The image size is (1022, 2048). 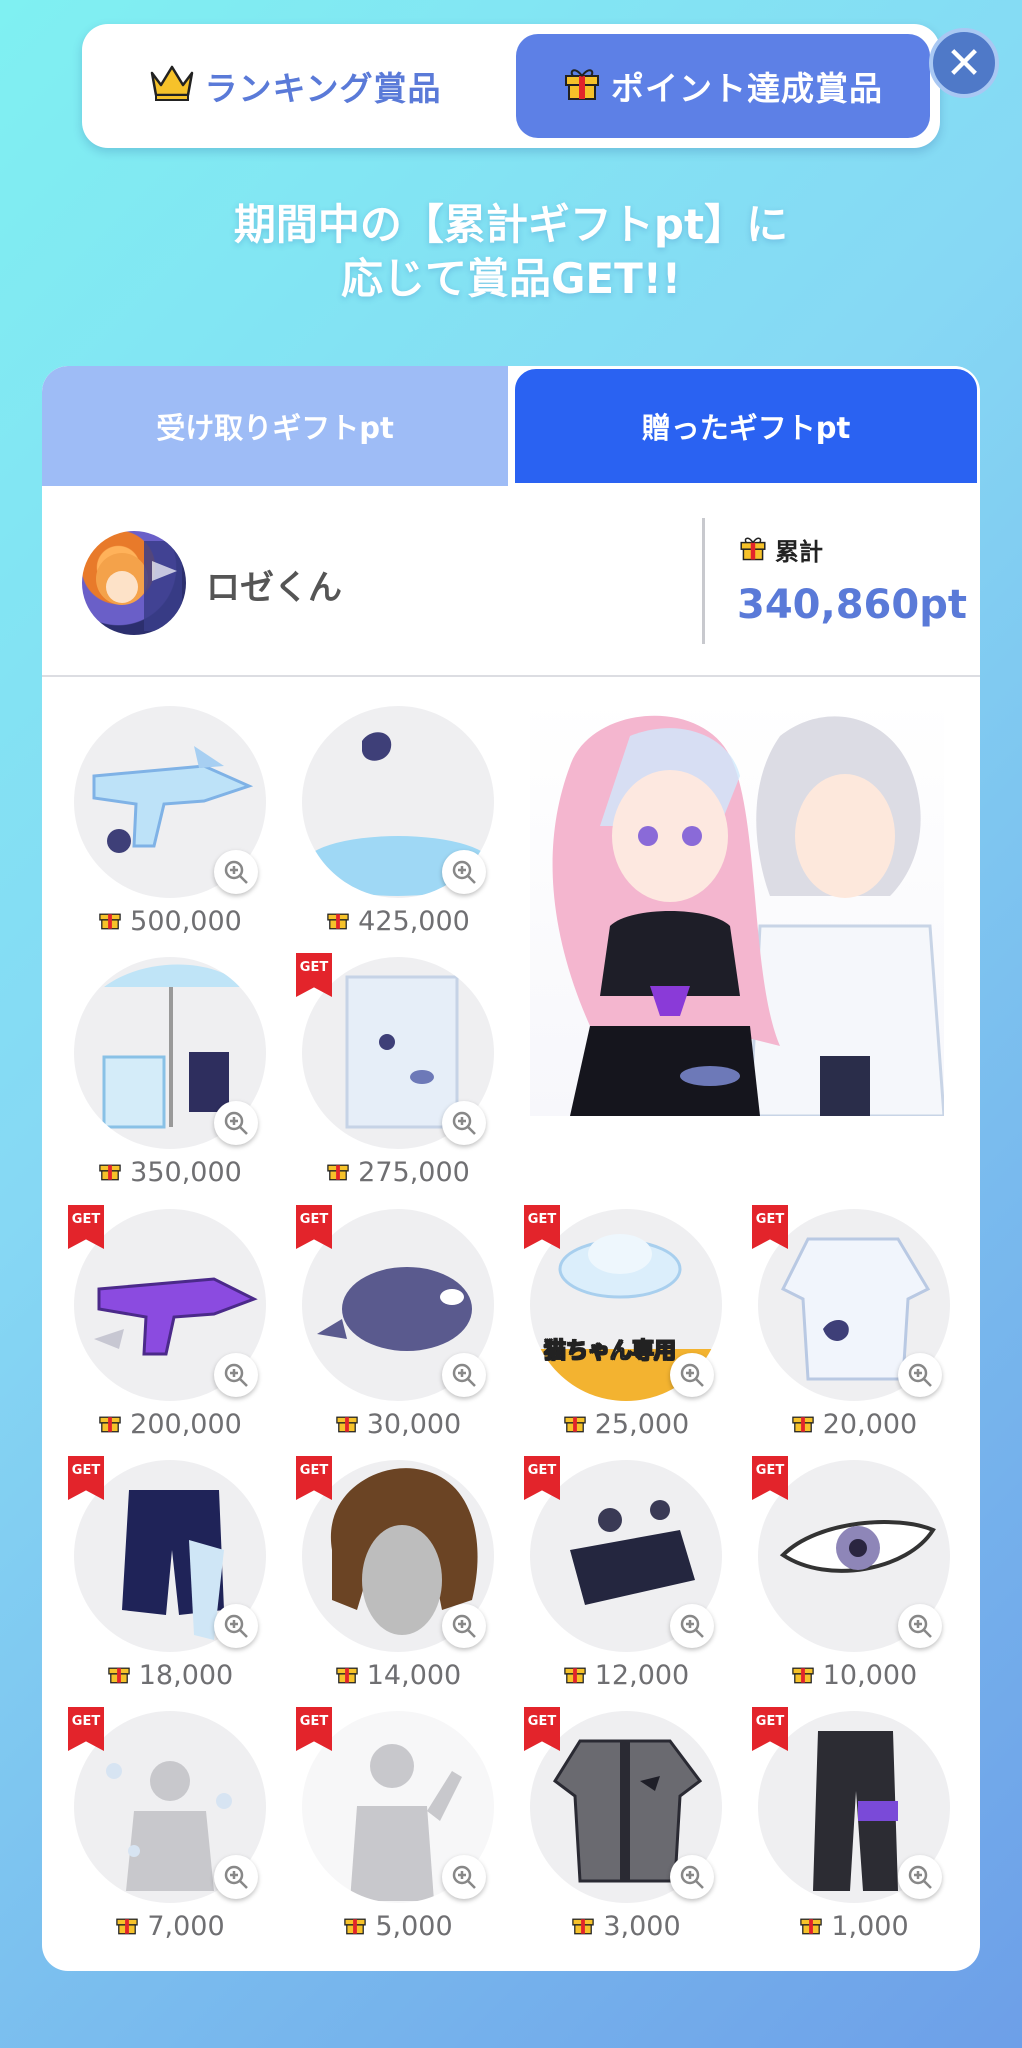 What do you see at coordinates (853, 1578) in the screenshot?
I see `prize-item: GET 10,000` at bounding box center [853, 1578].